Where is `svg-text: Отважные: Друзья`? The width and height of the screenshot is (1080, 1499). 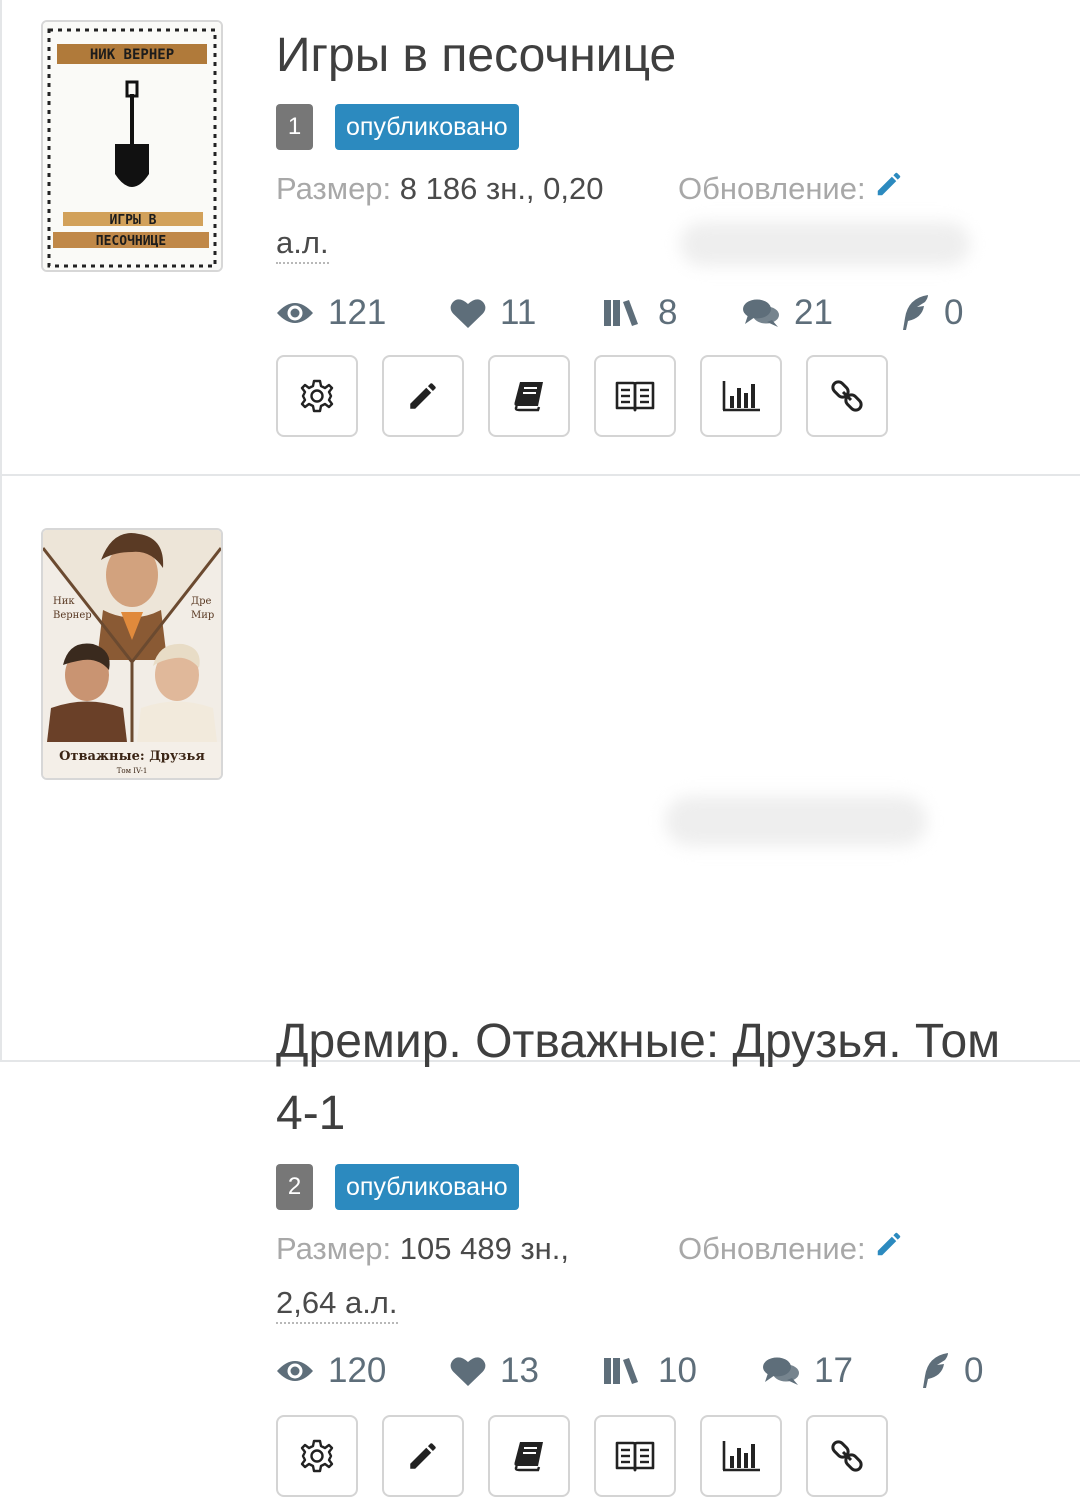
svg-text: Отважные: Друзья is located at coordinates (132, 756).